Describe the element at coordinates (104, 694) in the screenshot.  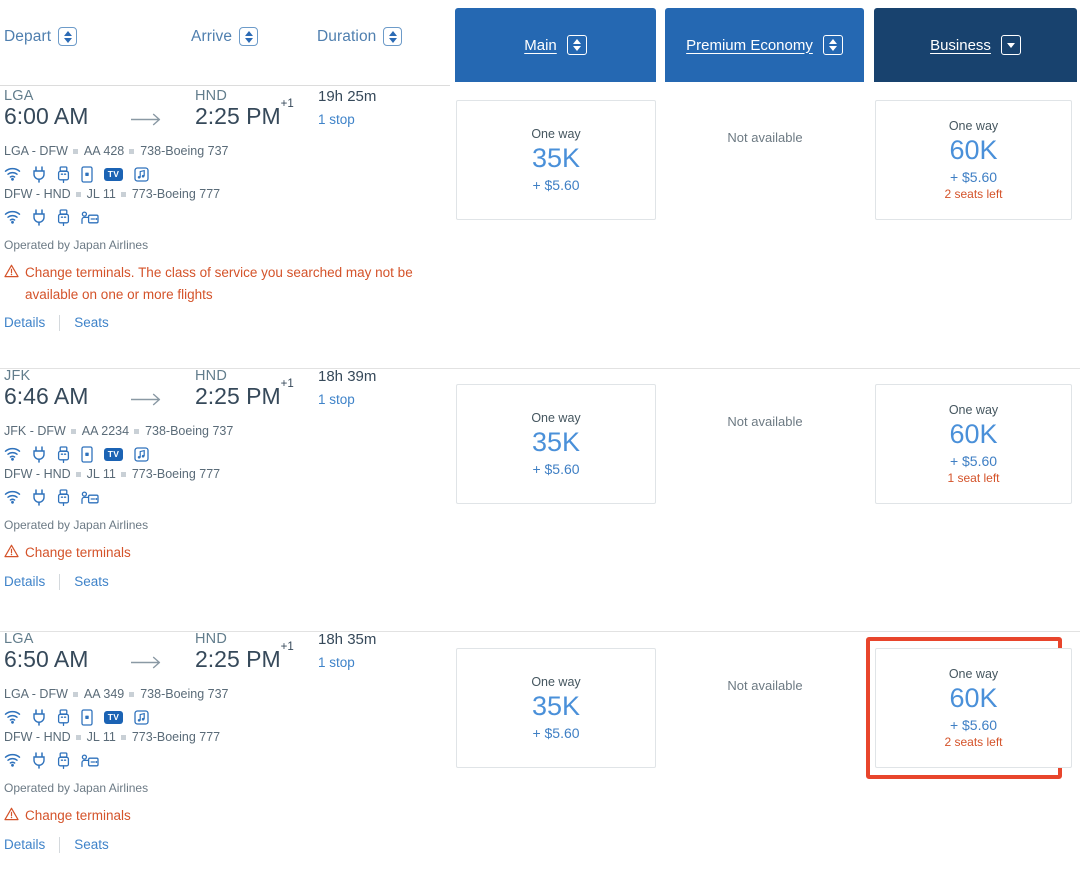
I see `leg-flight-number: AA 349` at that location.